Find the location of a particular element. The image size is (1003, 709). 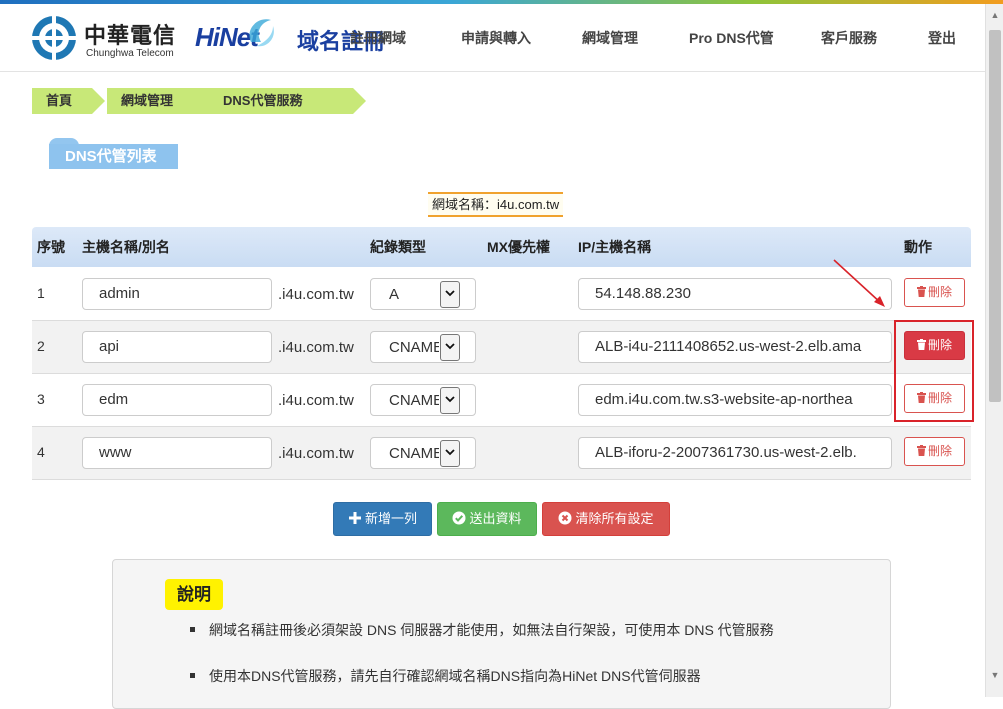

submit-button: 送出資料 is located at coordinates (487, 519).